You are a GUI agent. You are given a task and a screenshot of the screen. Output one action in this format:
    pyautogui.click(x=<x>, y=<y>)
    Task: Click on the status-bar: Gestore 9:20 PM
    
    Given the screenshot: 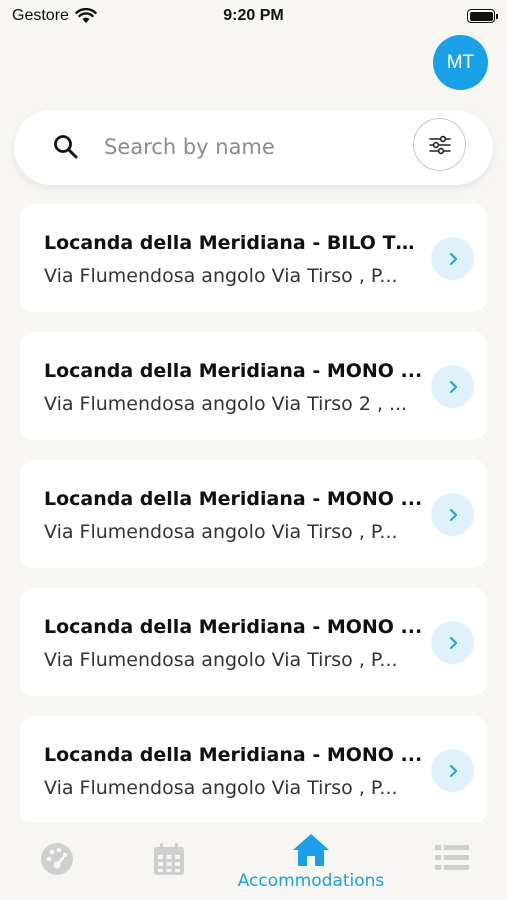 What is the action you would take?
    pyautogui.click(x=253, y=16)
    